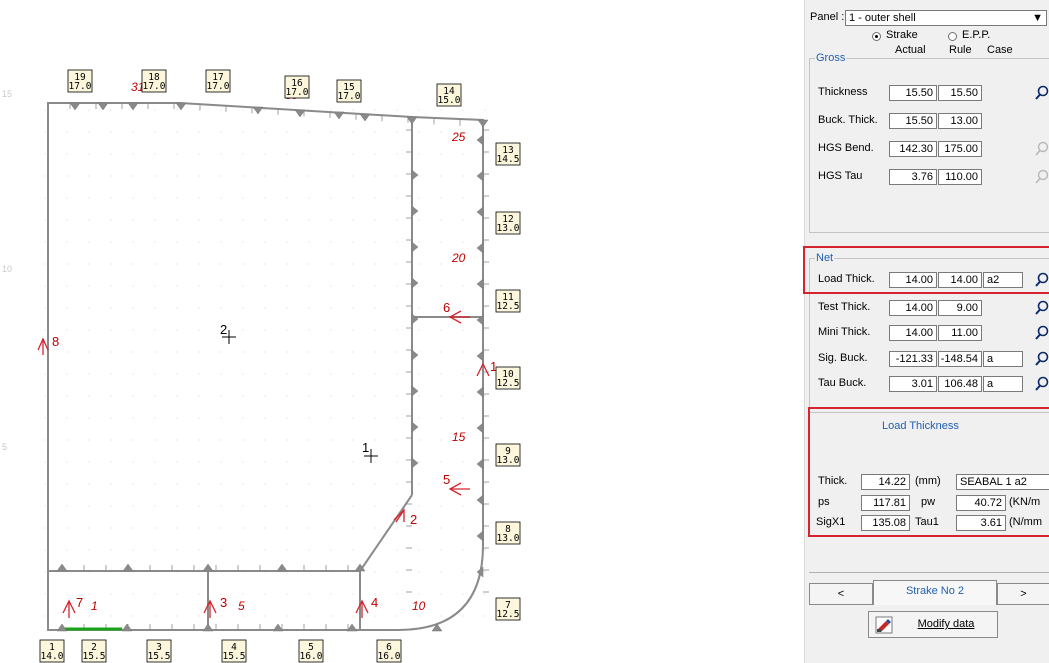  Describe the element at coordinates (1037, 18) in the screenshot. I see `chevron-down-icon: ▼` at that location.